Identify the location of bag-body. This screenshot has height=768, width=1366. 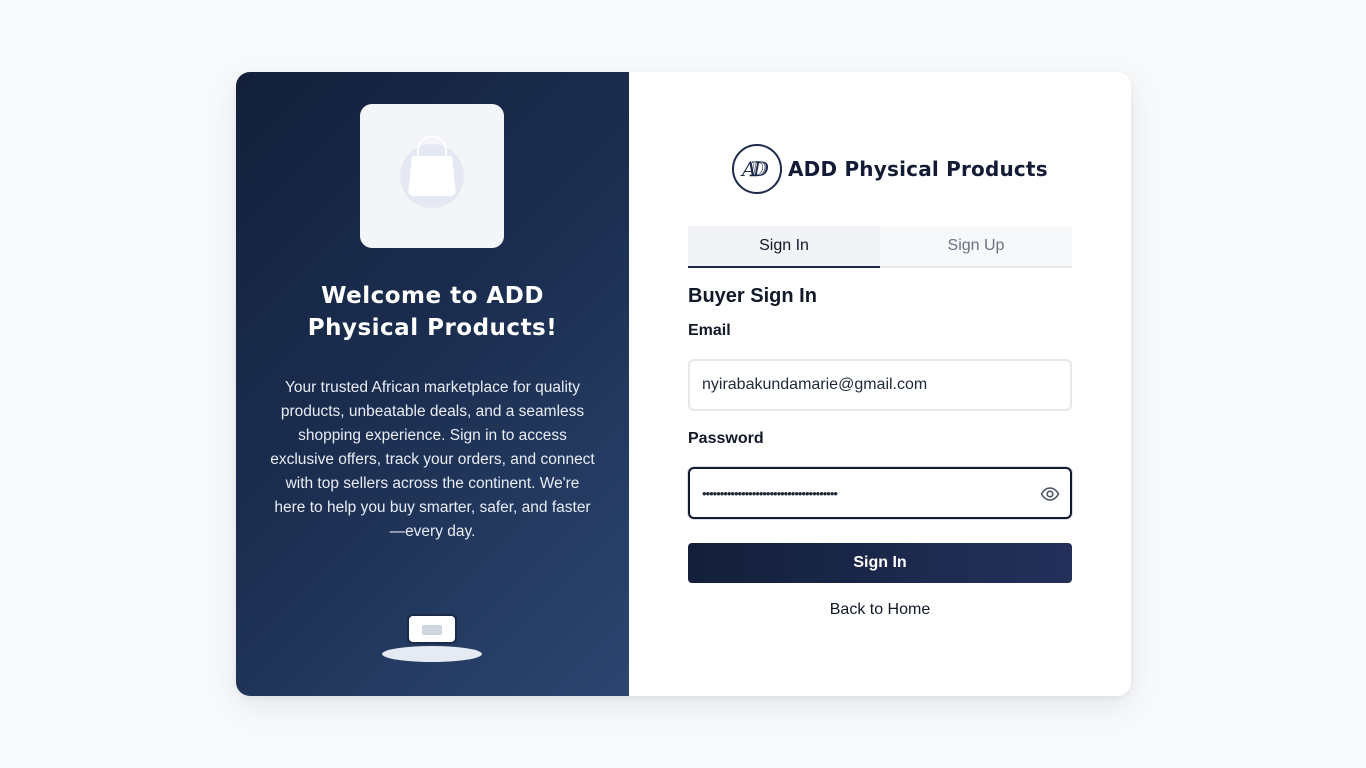
(432, 176).